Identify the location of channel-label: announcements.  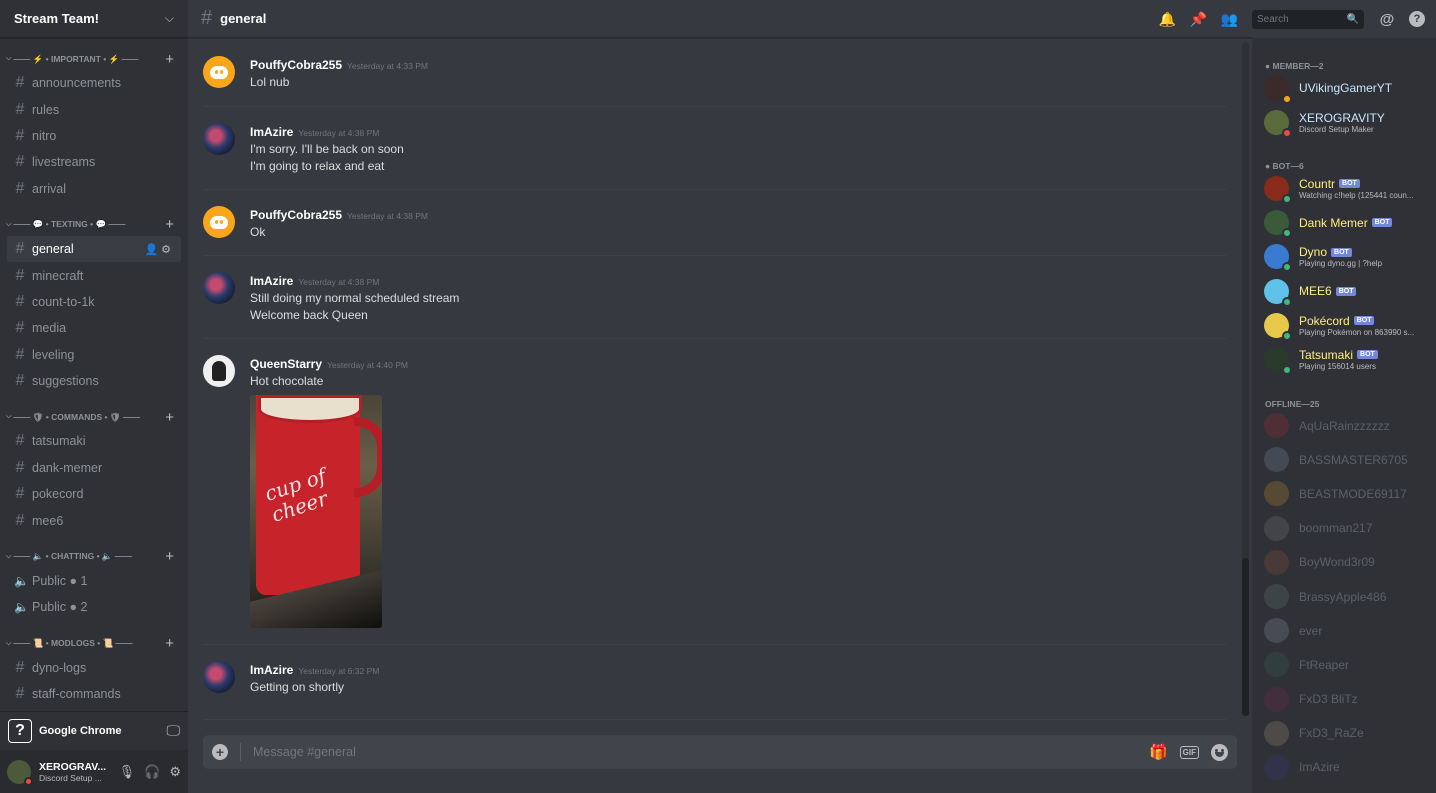
(76, 83).